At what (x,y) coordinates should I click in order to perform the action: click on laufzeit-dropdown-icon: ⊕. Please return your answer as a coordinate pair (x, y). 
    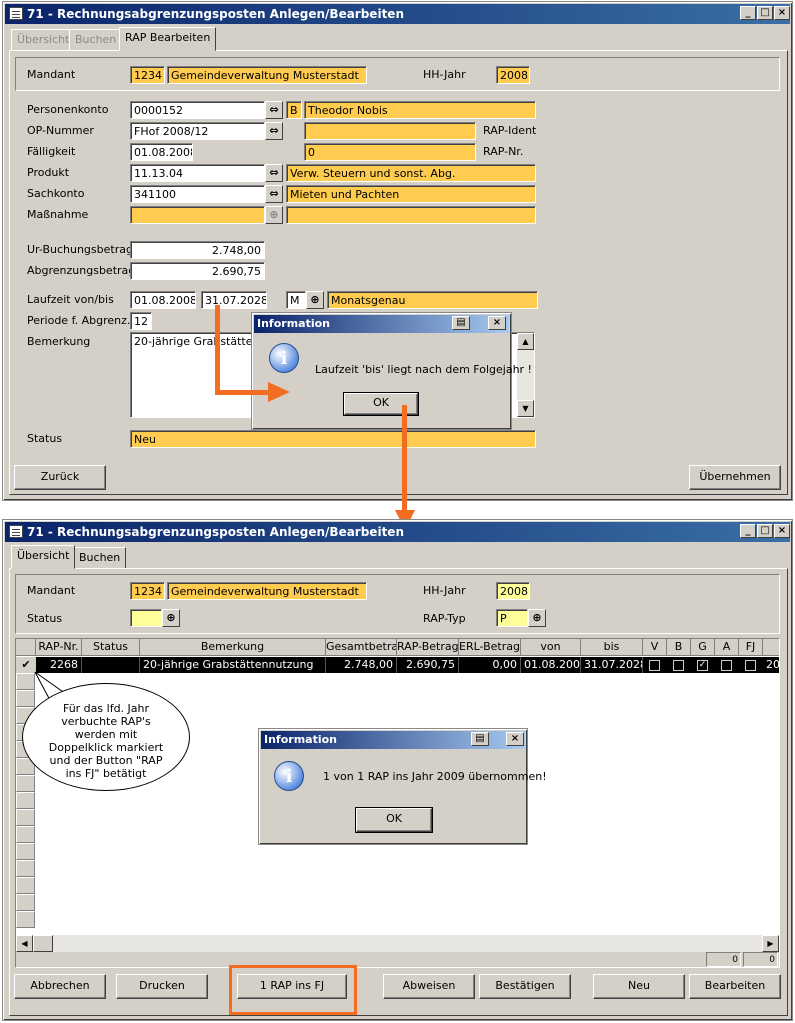
    Looking at the image, I should click on (315, 300).